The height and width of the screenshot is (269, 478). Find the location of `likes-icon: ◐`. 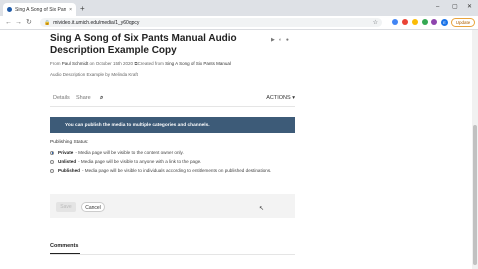

likes-icon: ◐ is located at coordinates (280, 40).